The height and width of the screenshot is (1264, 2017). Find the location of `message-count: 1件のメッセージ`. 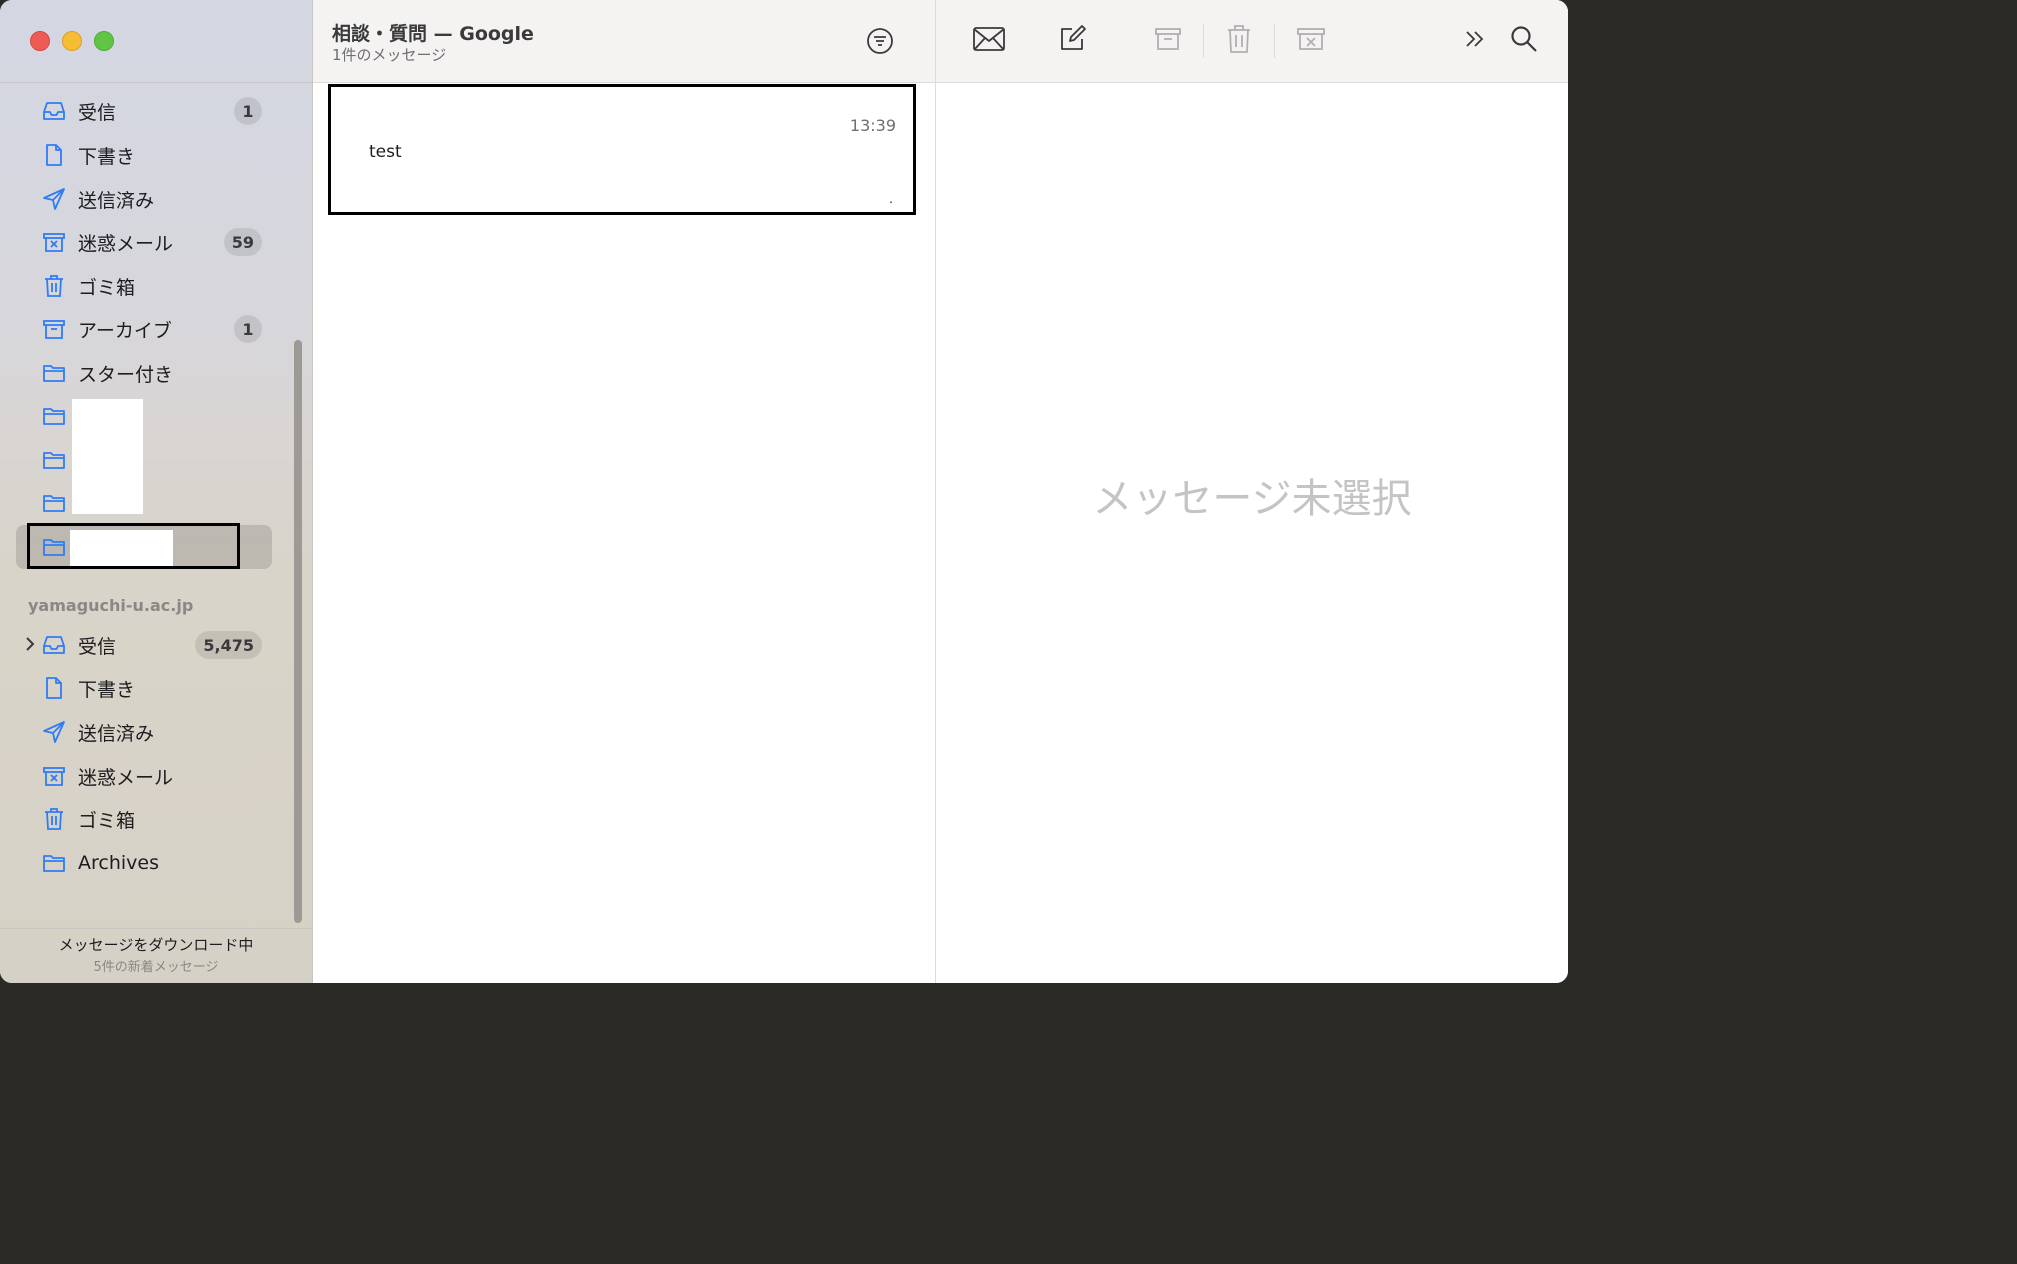

message-count: 1件のメッセージ is located at coordinates (389, 55).